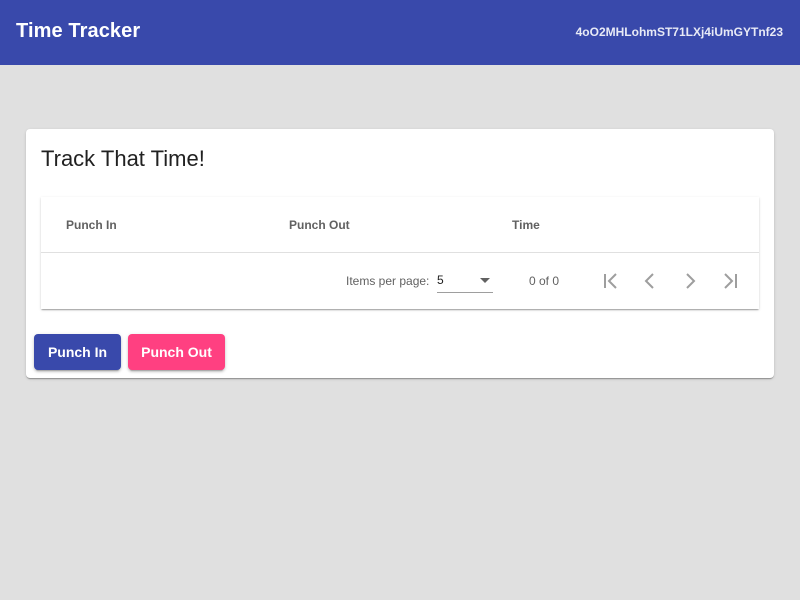 The image size is (800, 600). I want to click on page-range-label: 0 of 0, so click(544, 281).